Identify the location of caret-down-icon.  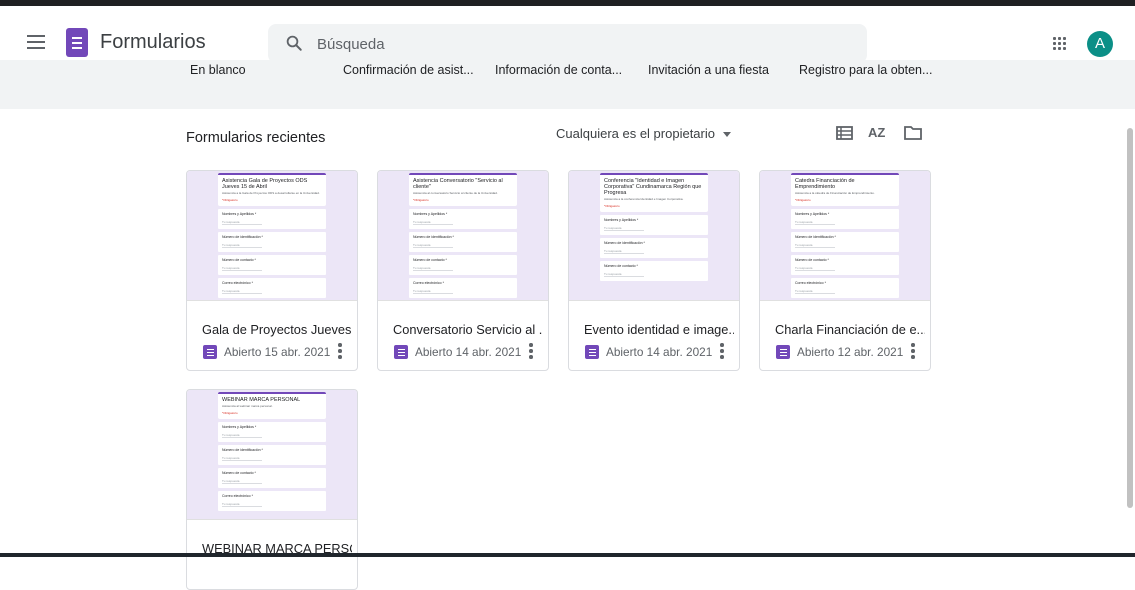
(726, 135).